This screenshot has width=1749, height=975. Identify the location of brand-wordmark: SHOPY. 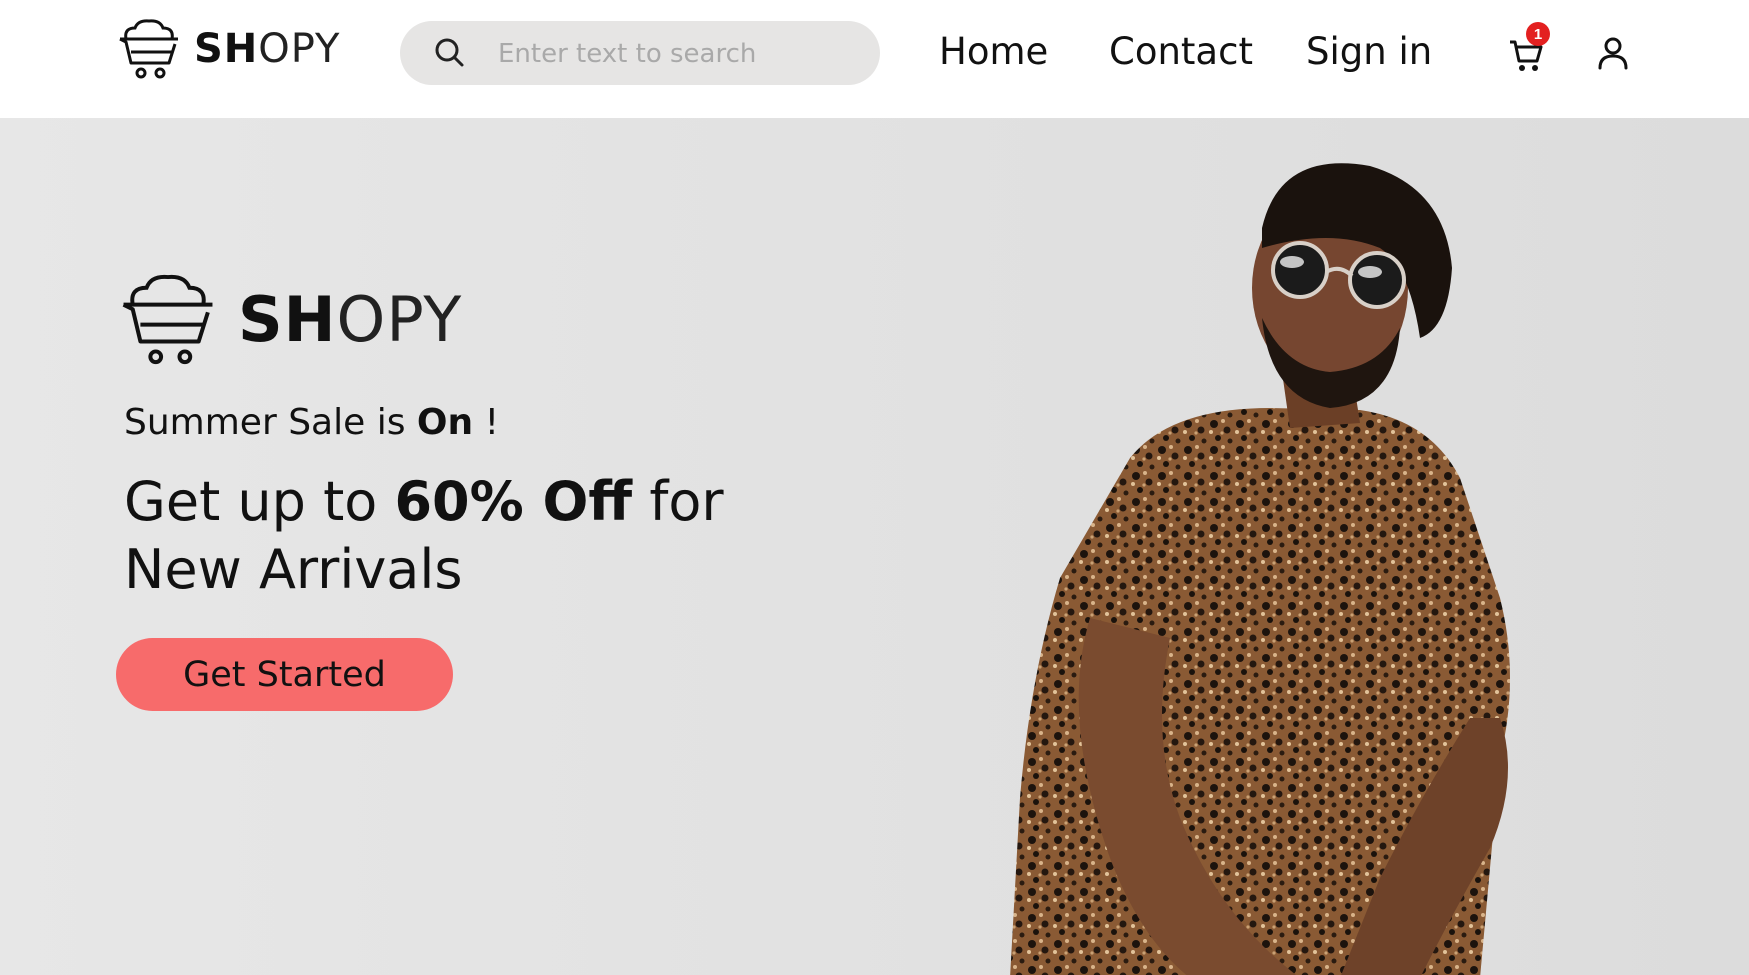
(267, 49).